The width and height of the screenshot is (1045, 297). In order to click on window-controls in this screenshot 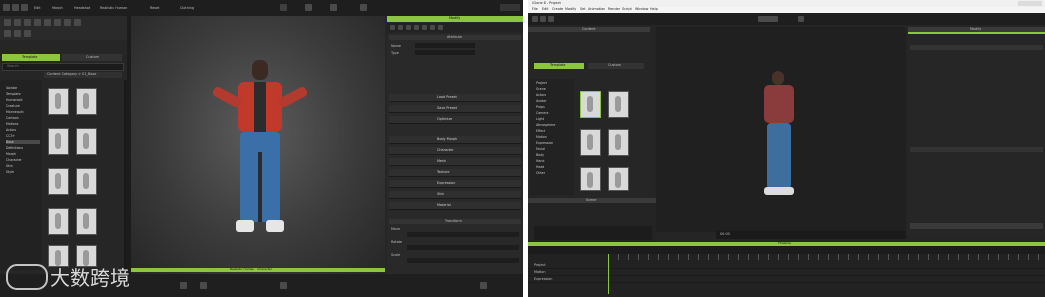, I will do `click(510, 7)`.